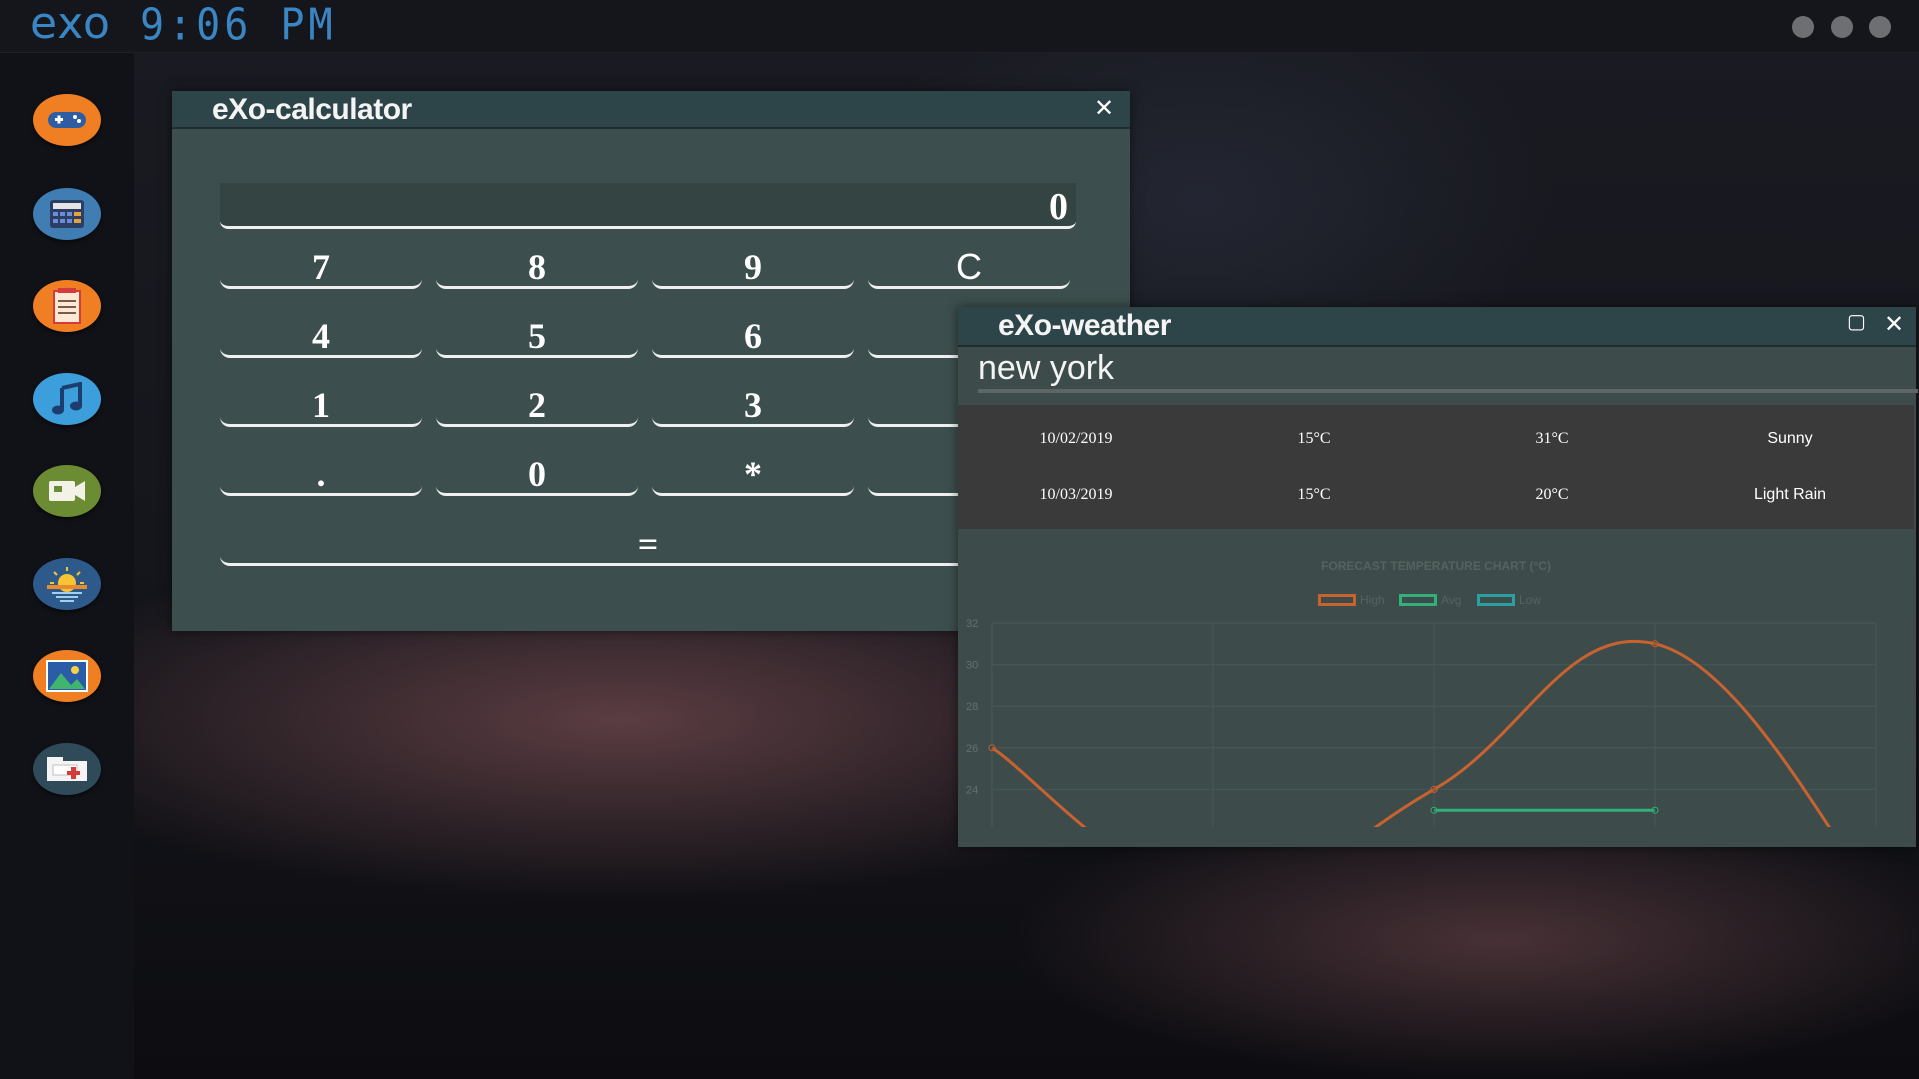  Describe the element at coordinates (1421, 722) in the screenshot. I see `forecast-temperature-chart: 32 30 28 26 24 22` at that location.